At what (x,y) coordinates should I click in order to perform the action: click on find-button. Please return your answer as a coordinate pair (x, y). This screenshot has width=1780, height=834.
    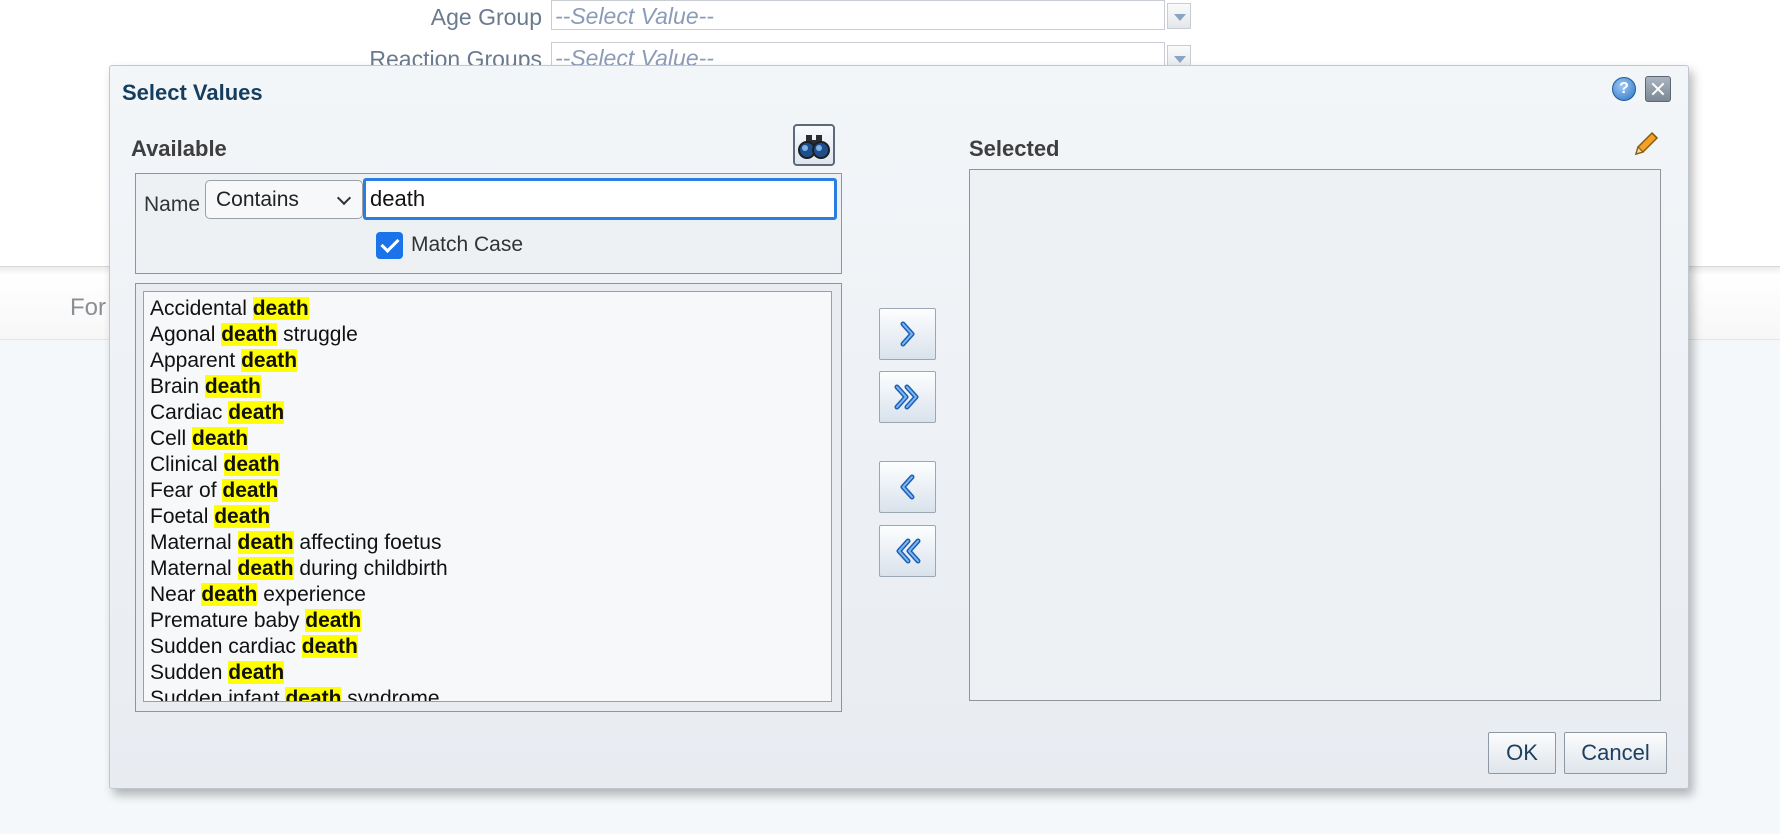
    Looking at the image, I should click on (814, 145).